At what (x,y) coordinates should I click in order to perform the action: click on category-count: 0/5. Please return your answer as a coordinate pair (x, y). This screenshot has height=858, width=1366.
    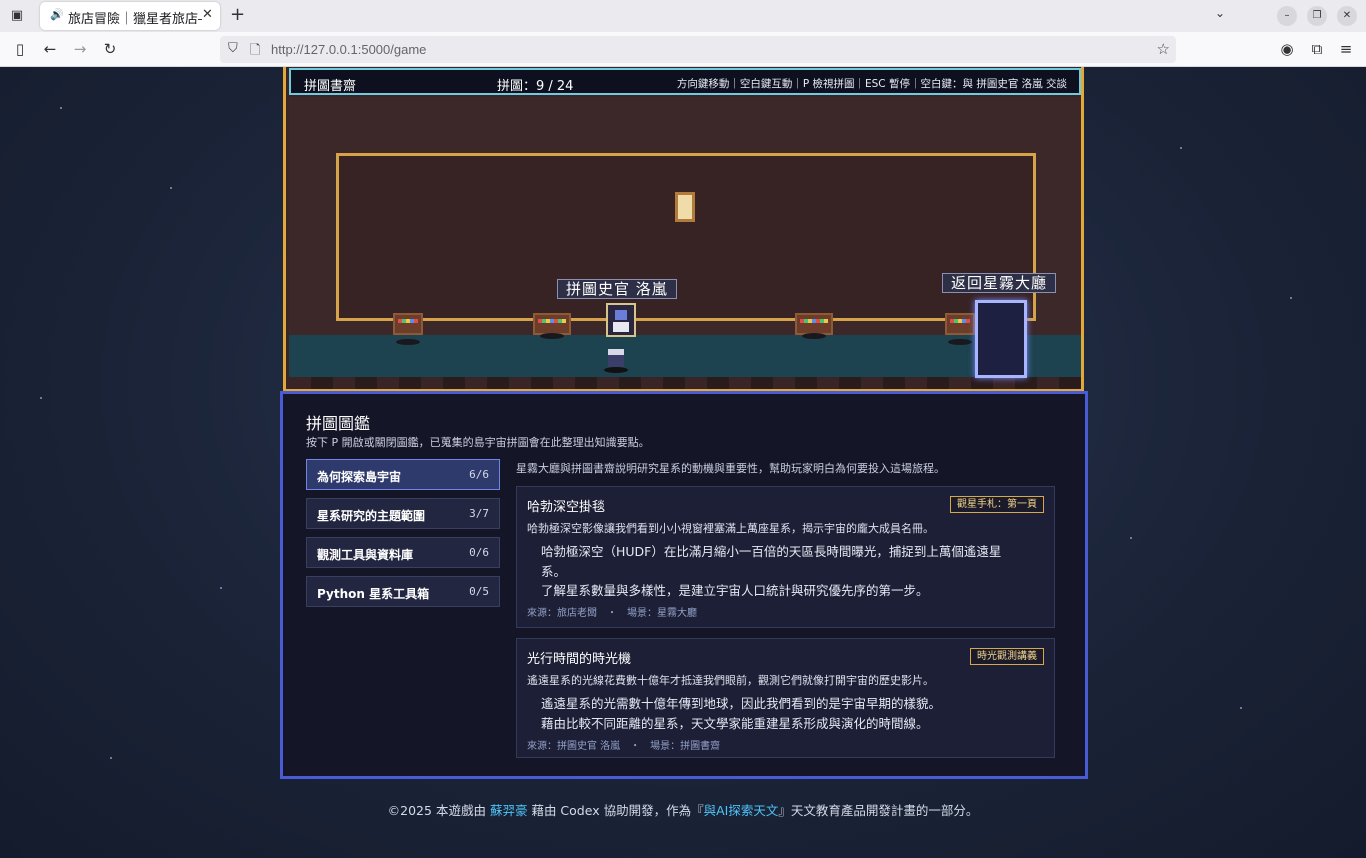
    Looking at the image, I should click on (479, 591).